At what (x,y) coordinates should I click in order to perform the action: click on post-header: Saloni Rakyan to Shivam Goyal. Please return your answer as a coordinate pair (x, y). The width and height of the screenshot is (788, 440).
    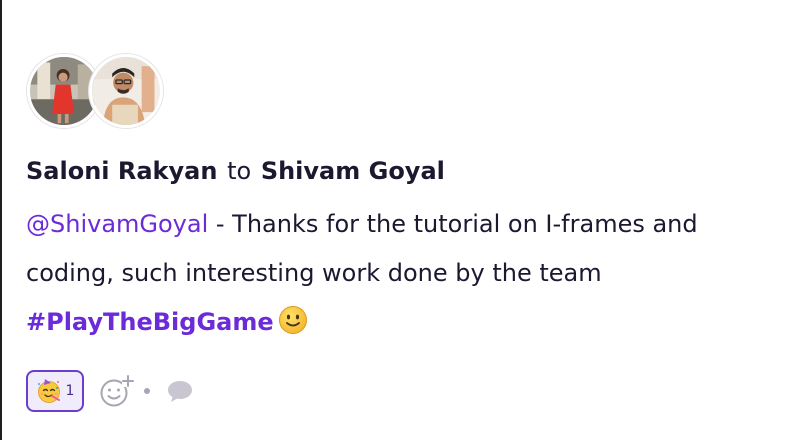
    Looking at the image, I should click on (235, 171).